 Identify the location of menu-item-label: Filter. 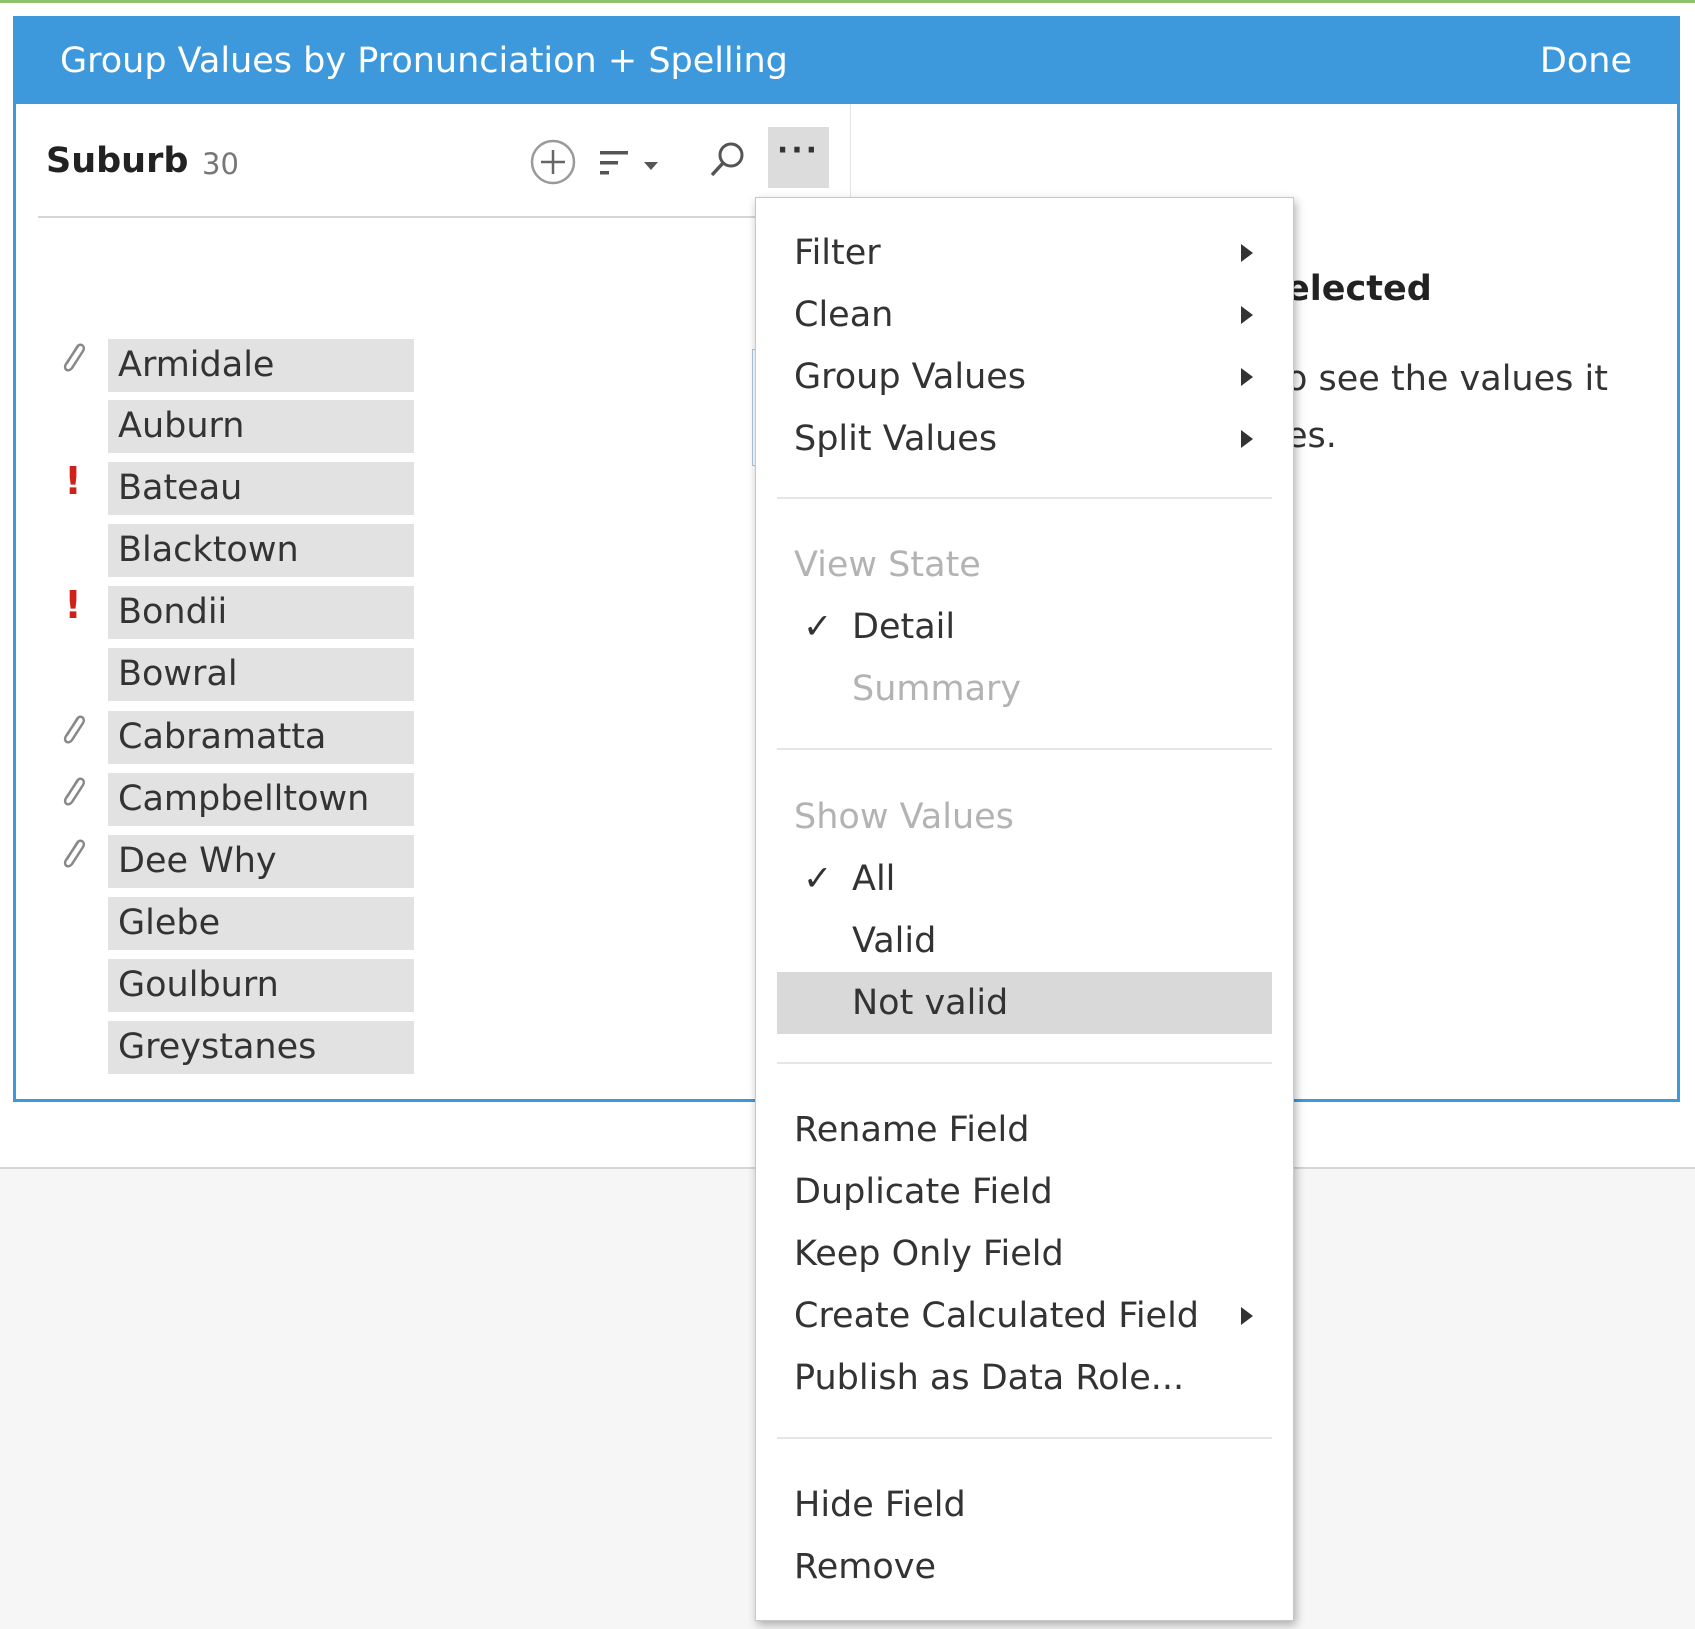
(837, 253).